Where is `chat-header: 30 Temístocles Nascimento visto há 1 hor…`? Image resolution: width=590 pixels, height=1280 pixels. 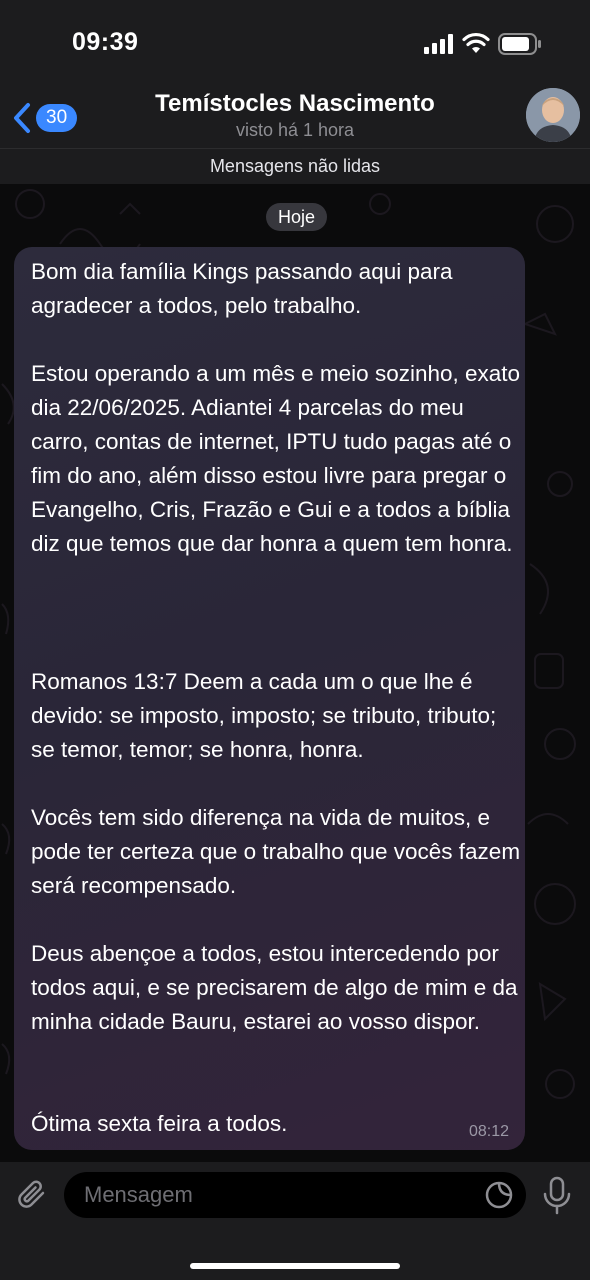
chat-header: 30 Temístocles Nascimento visto há 1 hor… is located at coordinates (295, 119).